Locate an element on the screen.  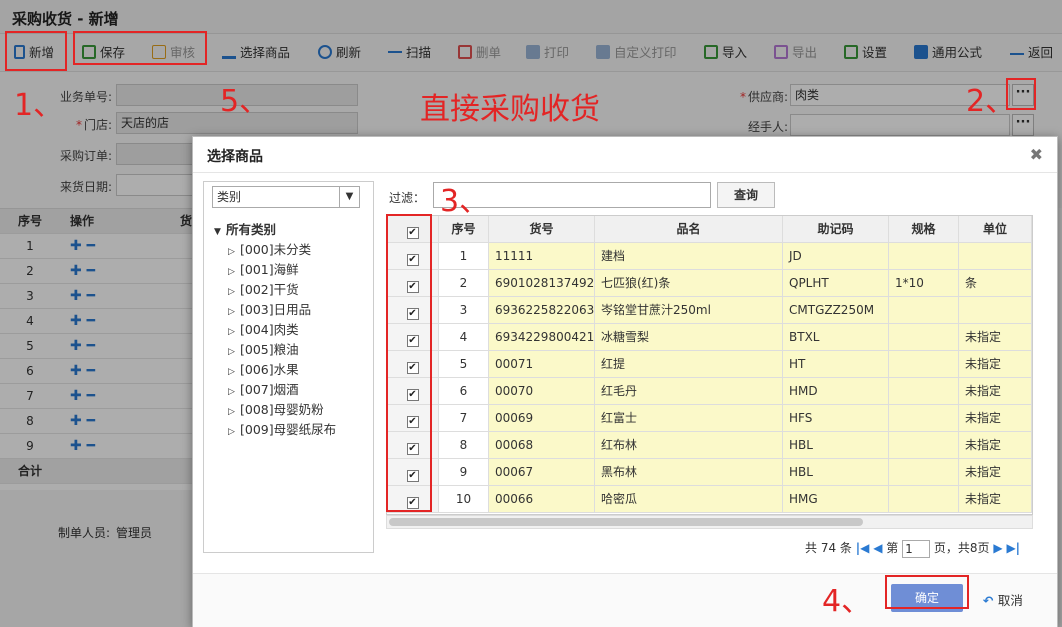
next-page-icon: ▶ is located at coordinates (997, 548).